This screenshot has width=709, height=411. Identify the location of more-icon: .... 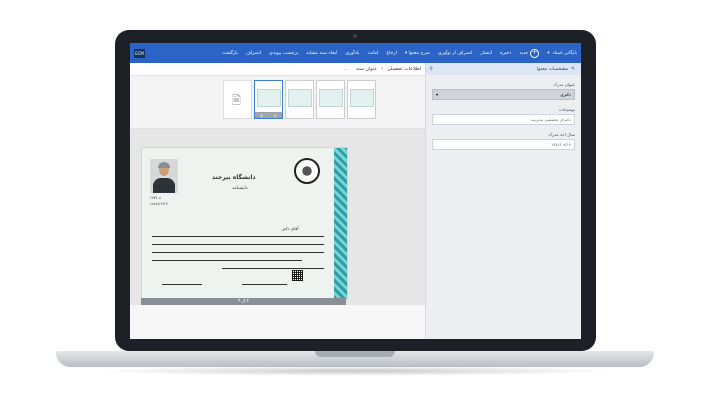
(345, 69).